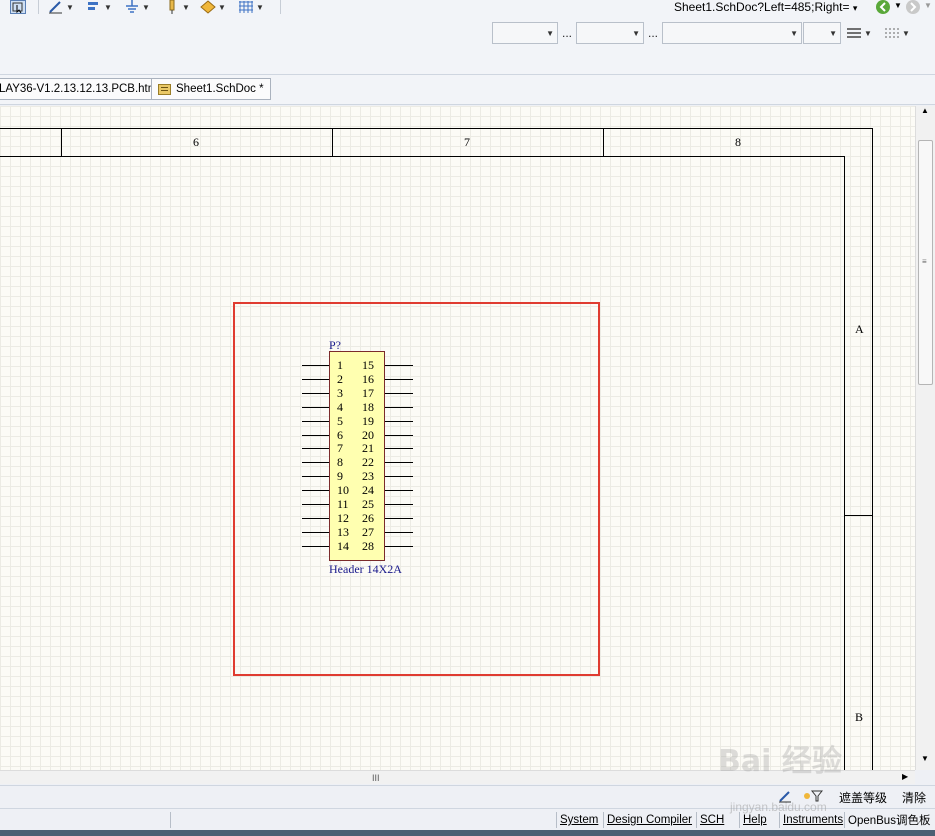  I want to click on navigation-location-text: Sheet1.SchDoc?Left=485;Right=, so click(762, 7).